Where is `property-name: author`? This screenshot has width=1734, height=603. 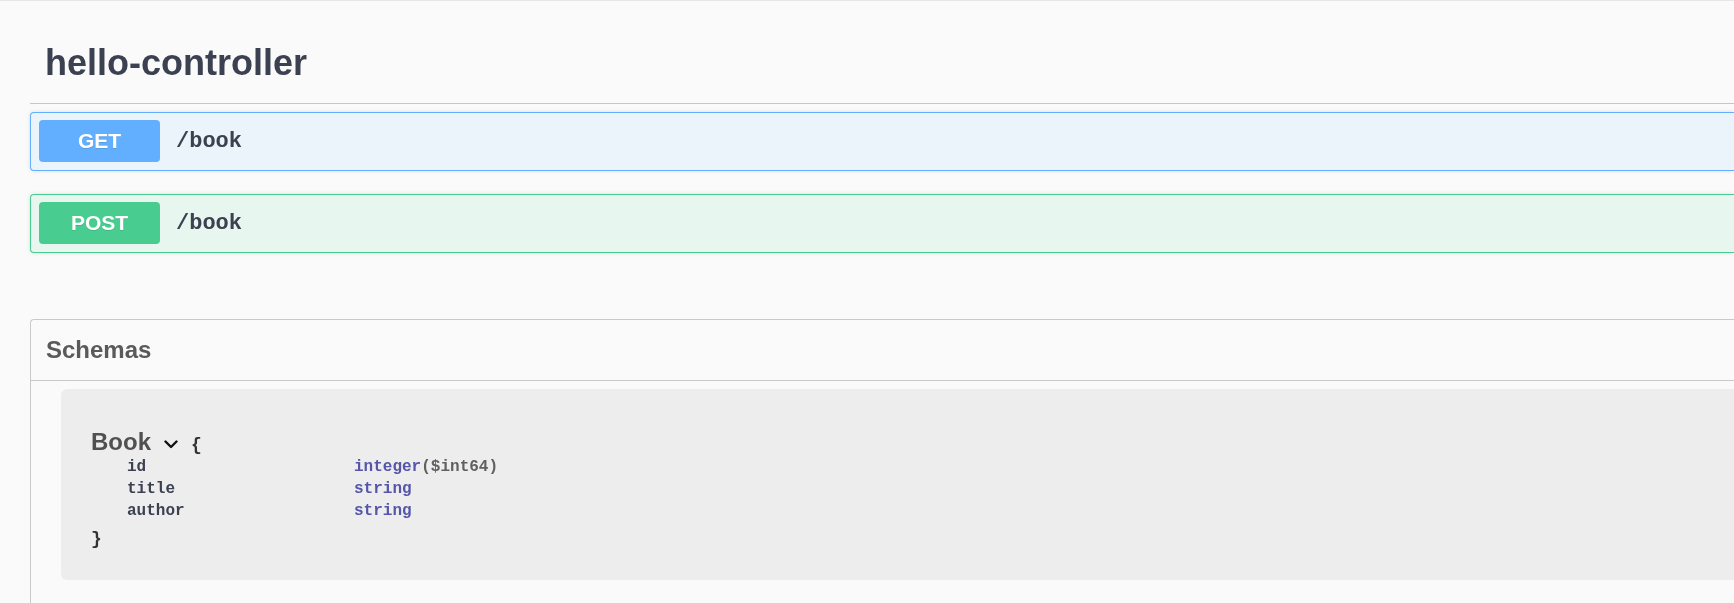 property-name: author is located at coordinates (156, 511).